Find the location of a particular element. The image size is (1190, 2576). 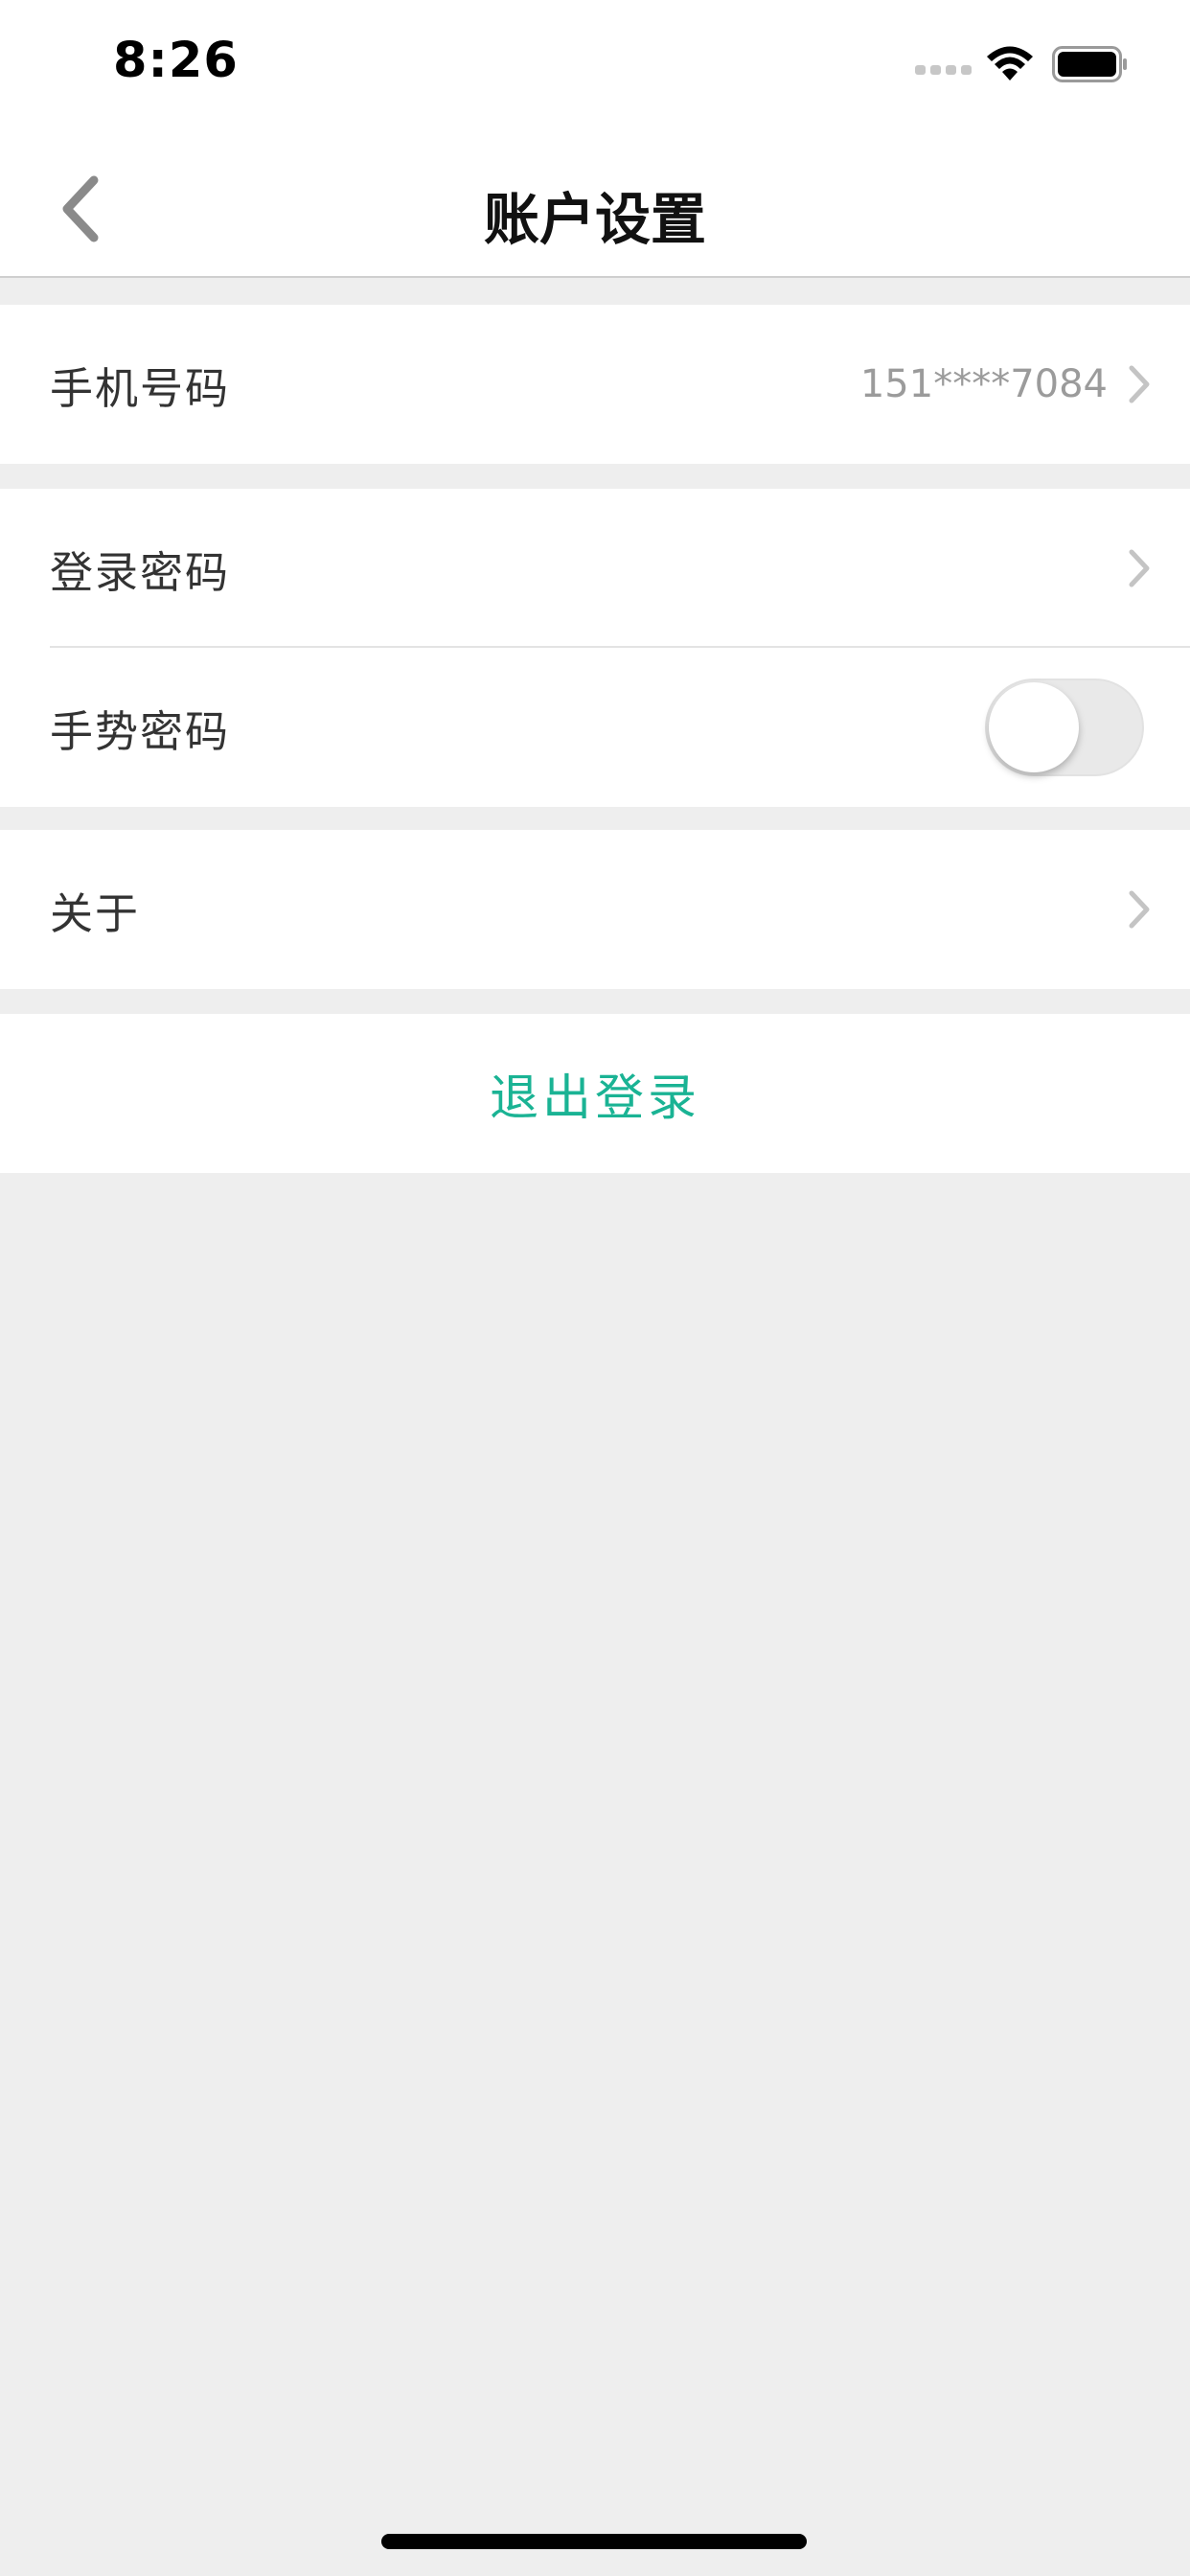

about-label: 关于 is located at coordinates (95, 913).